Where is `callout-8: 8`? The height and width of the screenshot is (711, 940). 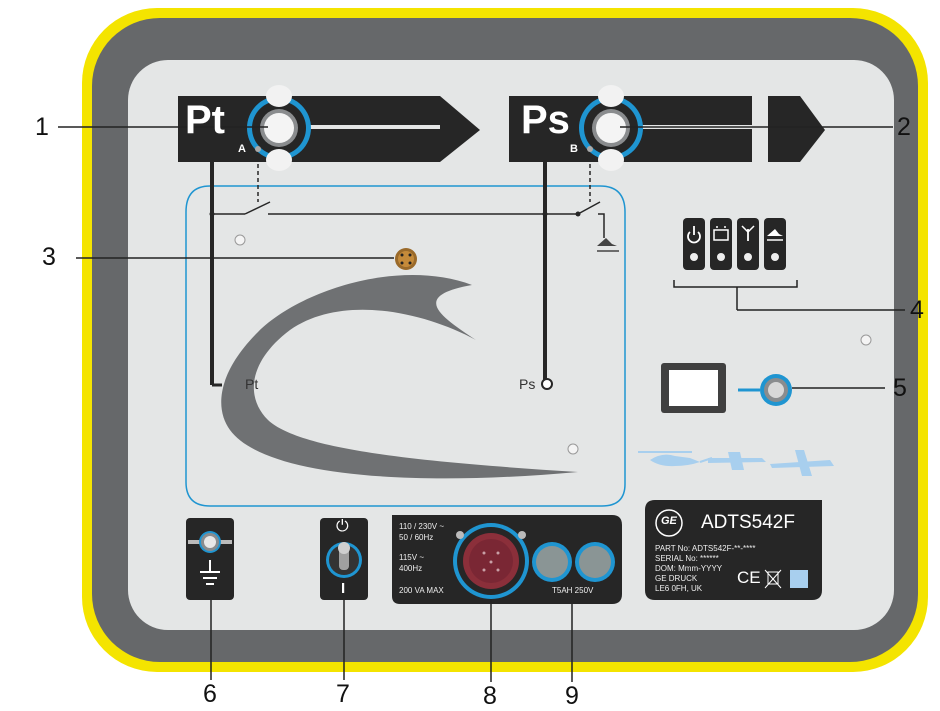
callout-8: 8 is located at coordinates (490, 696).